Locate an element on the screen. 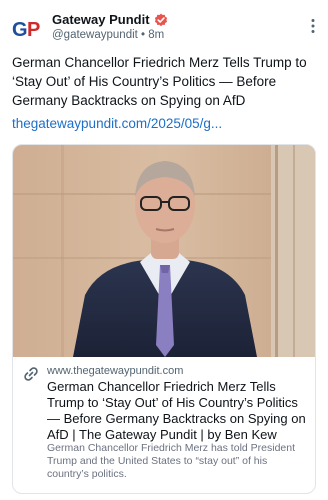  account-name: Gateway Pundit is located at coordinates (101, 19).